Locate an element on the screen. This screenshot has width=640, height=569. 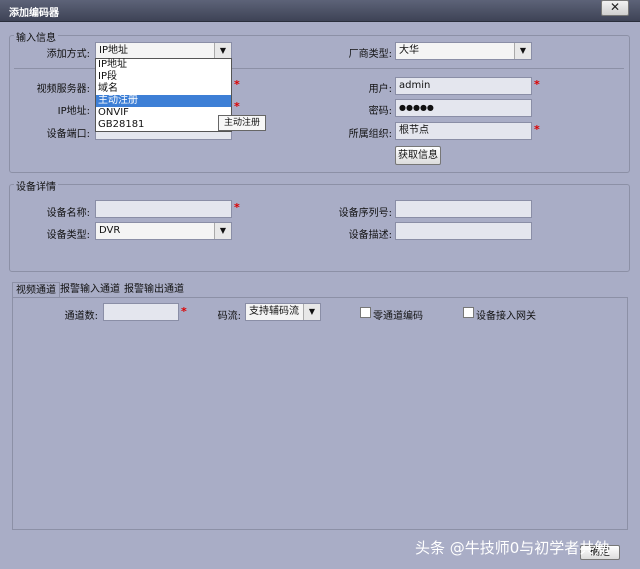
add-mode-dropdown-list: IP地址 IP段 域名 主动注册 ONVIF GB28181 is located at coordinates (163, 95).